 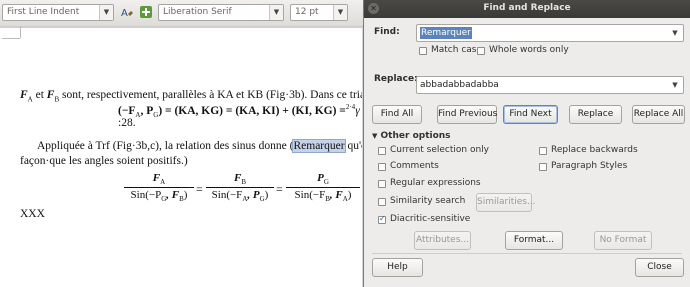 I want to click on regex-checkbox, so click(x=382, y=184).